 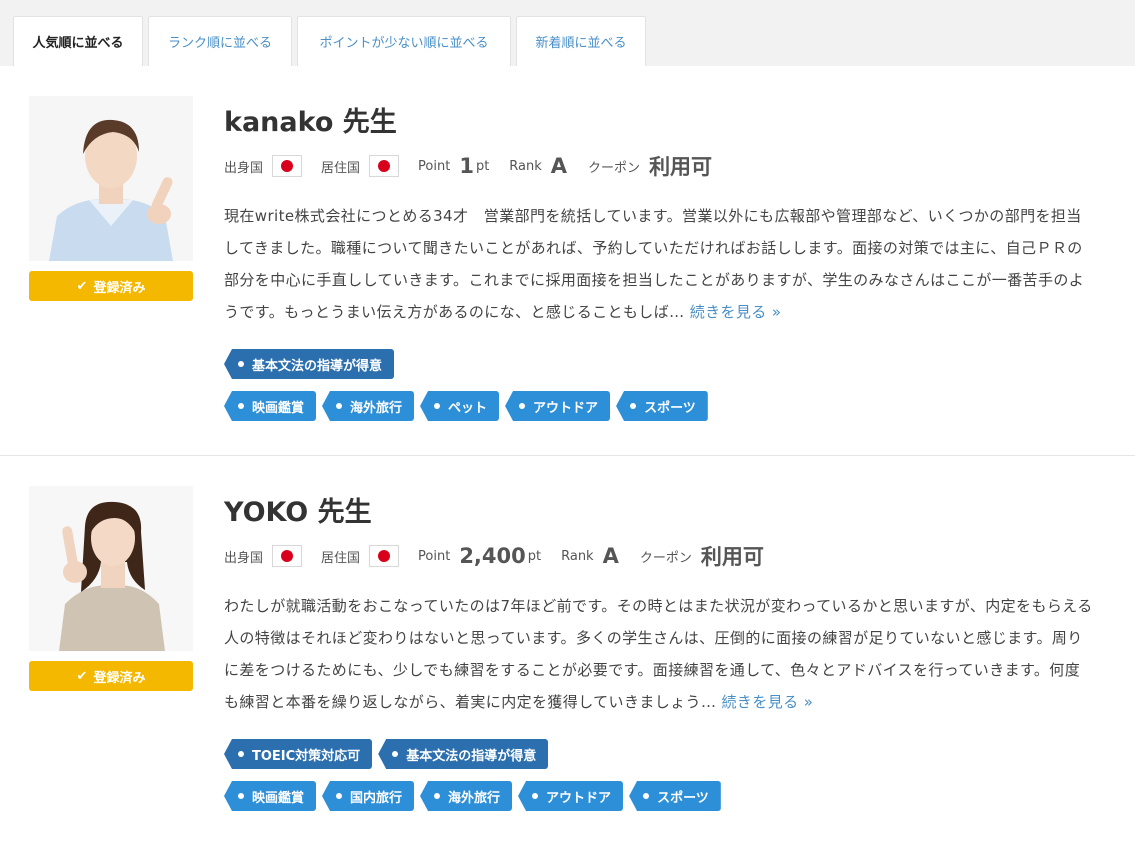 I want to click on skill-tags: TOEIC対策対応可 基本文法の指導が得意, so click(x=389, y=754).